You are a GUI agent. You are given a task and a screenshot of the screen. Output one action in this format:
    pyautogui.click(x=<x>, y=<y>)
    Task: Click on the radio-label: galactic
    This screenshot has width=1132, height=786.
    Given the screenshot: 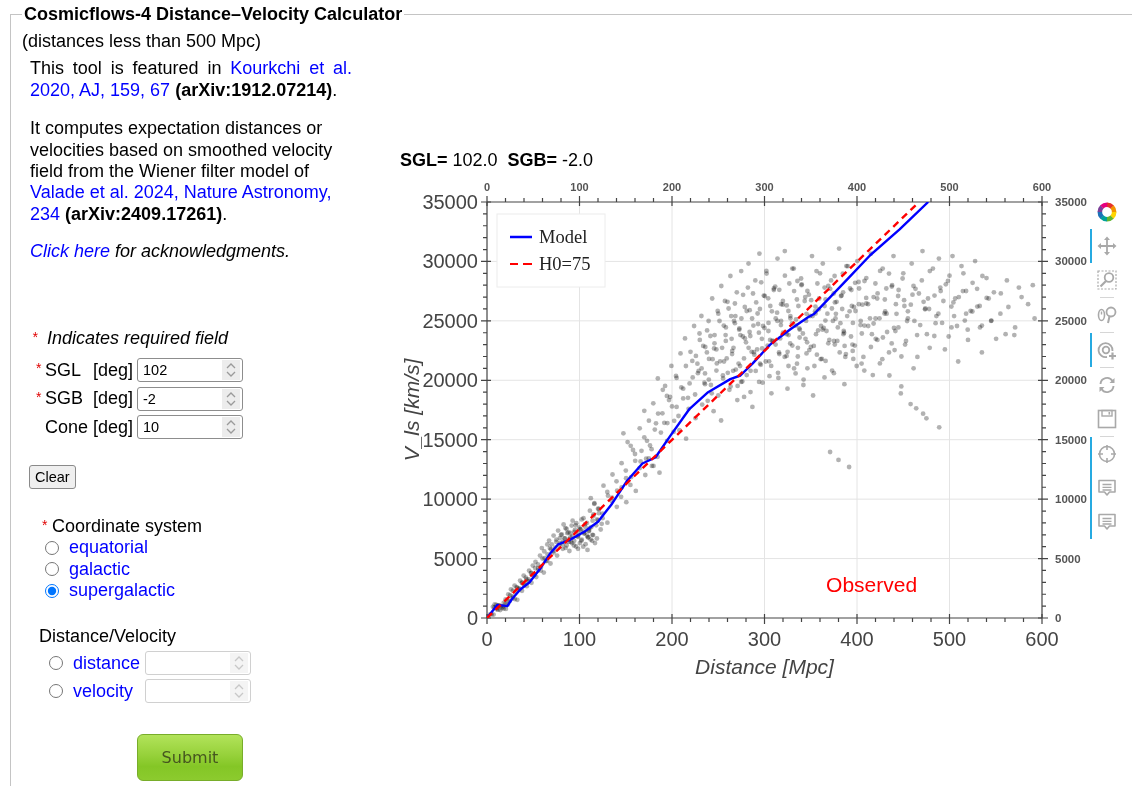 What is the action you would take?
    pyautogui.click(x=100, y=569)
    